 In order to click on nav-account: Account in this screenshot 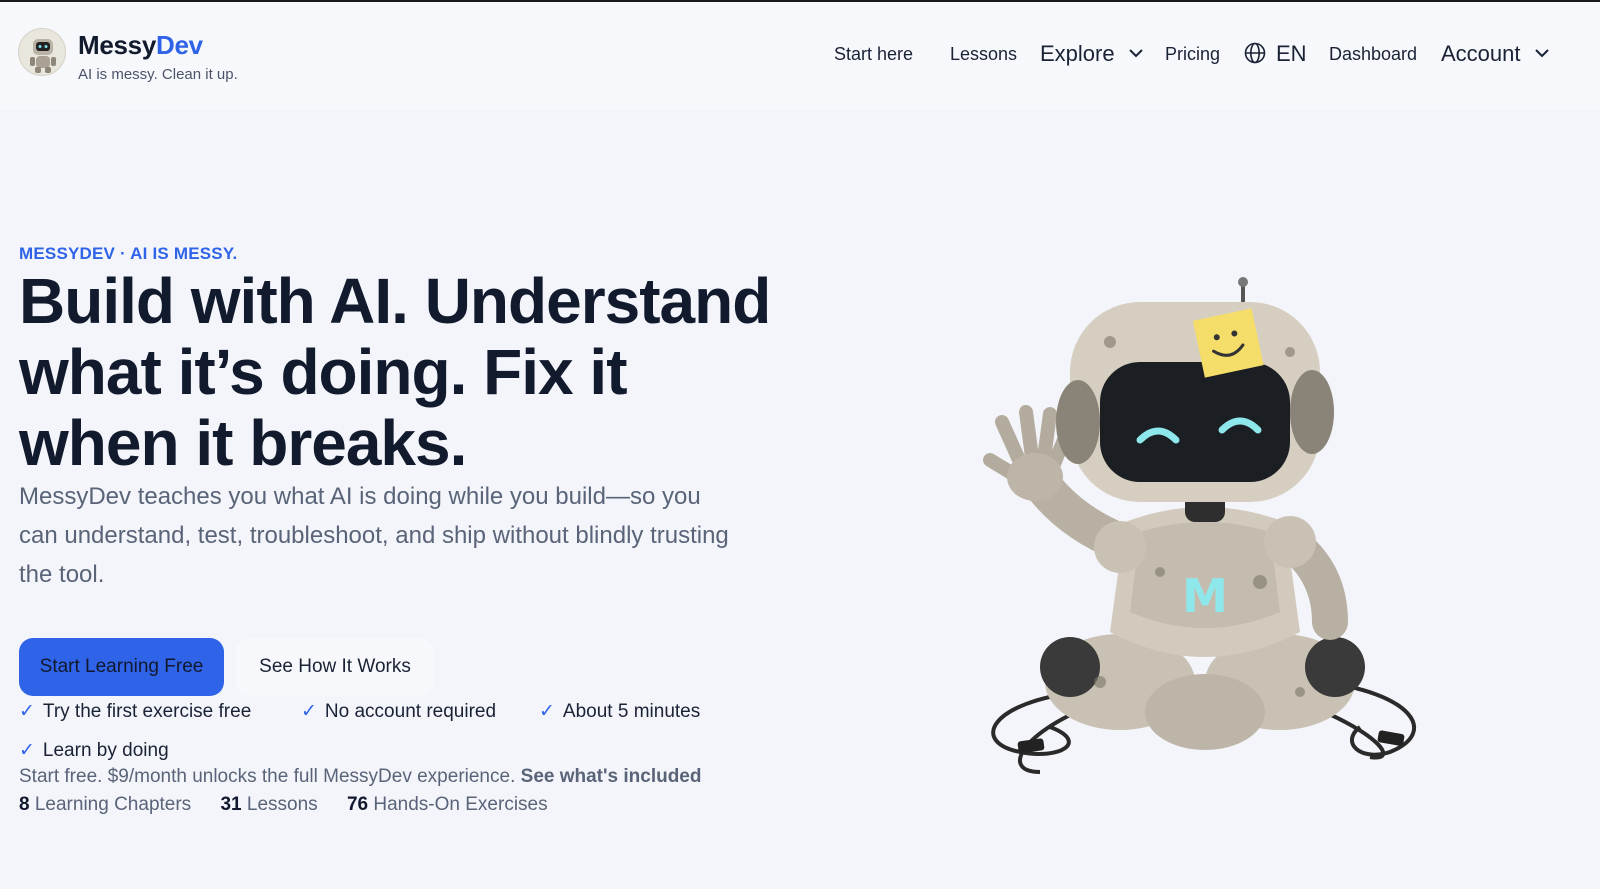, I will do `click(1495, 54)`.